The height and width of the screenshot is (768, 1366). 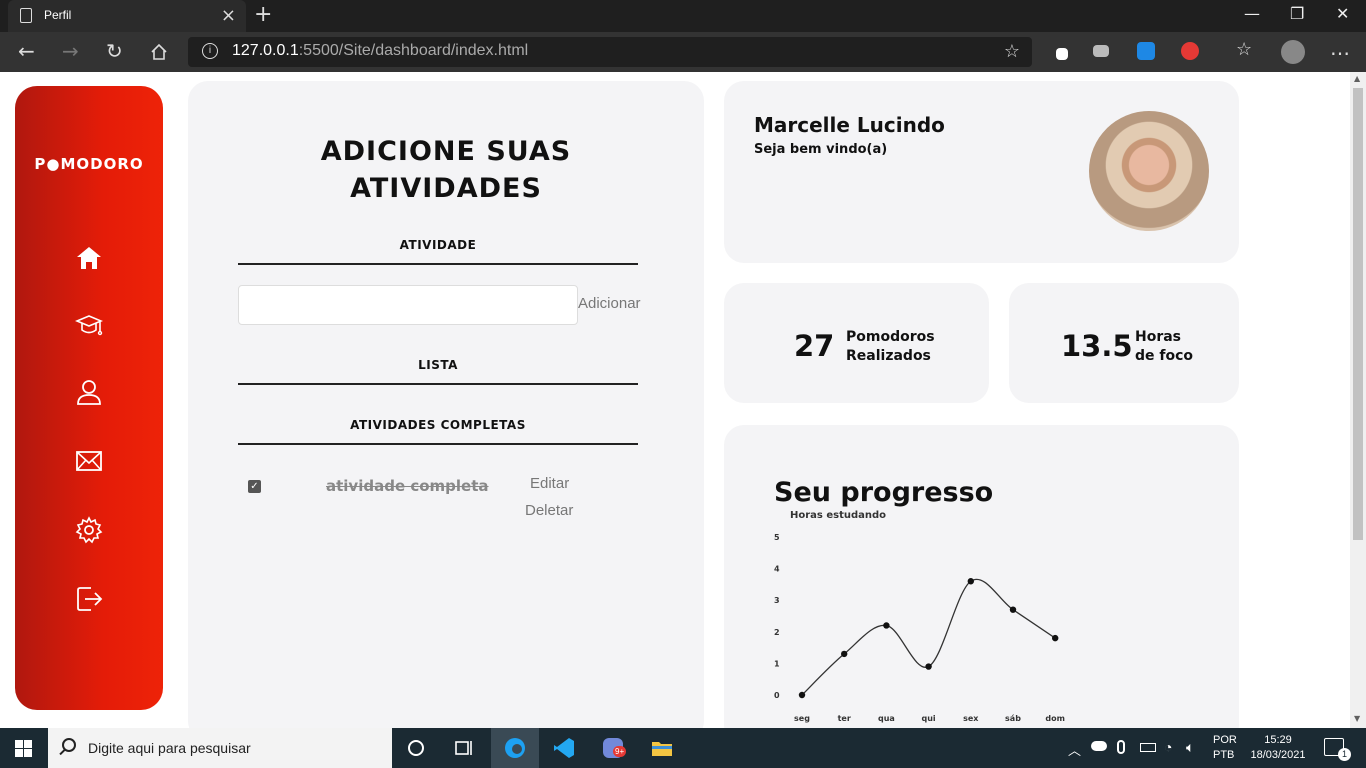 What do you see at coordinates (1342, 13) in the screenshot?
I see `close-window-icon: ✕` at bounding box center [1342, 13].